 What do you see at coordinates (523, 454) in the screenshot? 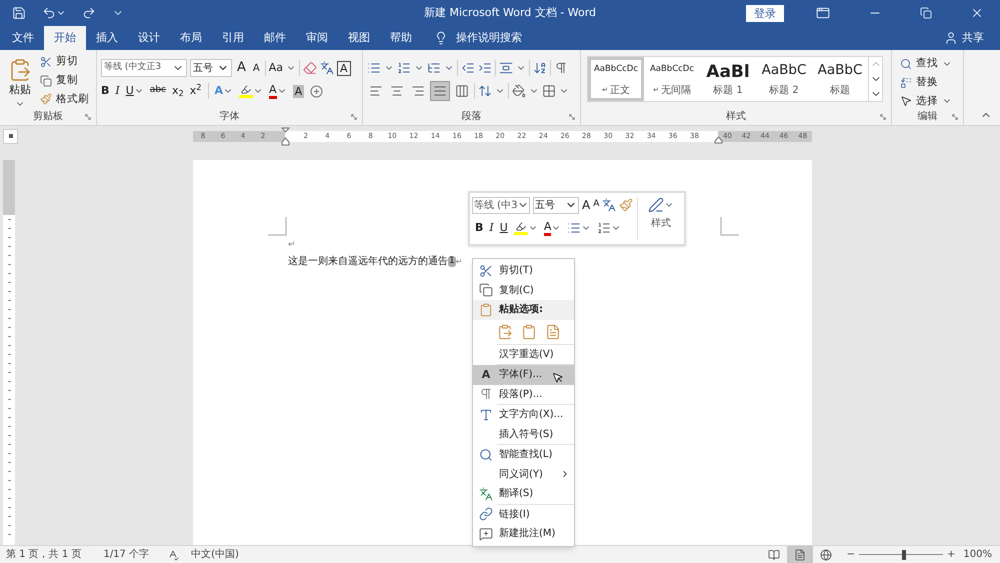
I see `menu-item: 智能查找(L)` at bounding box center [523, 454].